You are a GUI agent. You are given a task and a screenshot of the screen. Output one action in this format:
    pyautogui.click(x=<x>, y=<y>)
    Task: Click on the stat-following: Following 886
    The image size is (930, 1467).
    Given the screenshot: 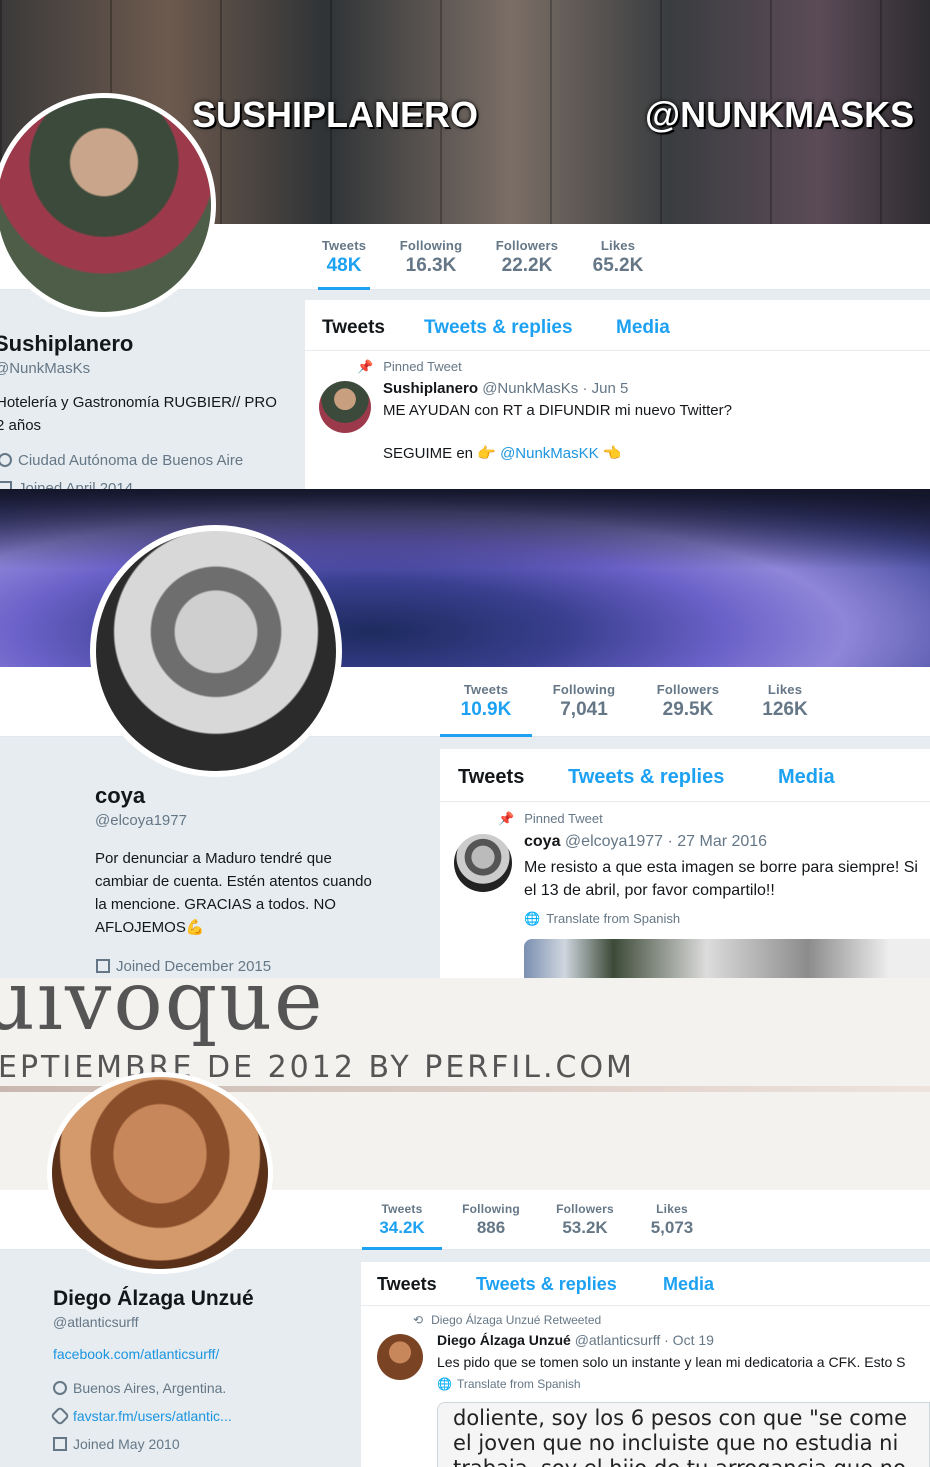 What is the action you would take?
    pyautogui.click(x=491, y=1220)
    